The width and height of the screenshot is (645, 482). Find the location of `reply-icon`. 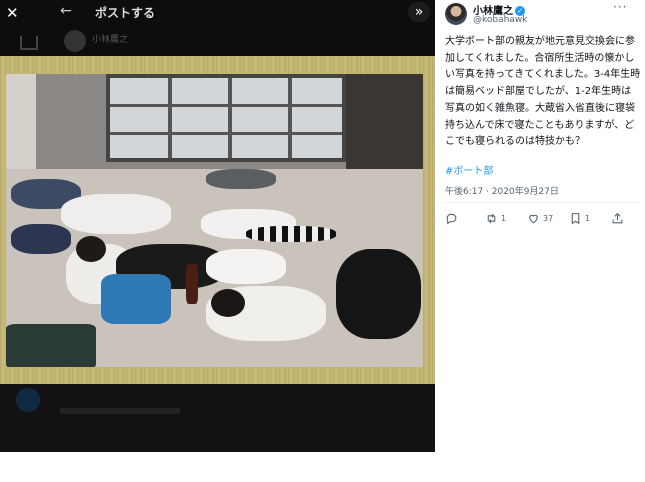

reply-icon is located at coordinates (451, 219).